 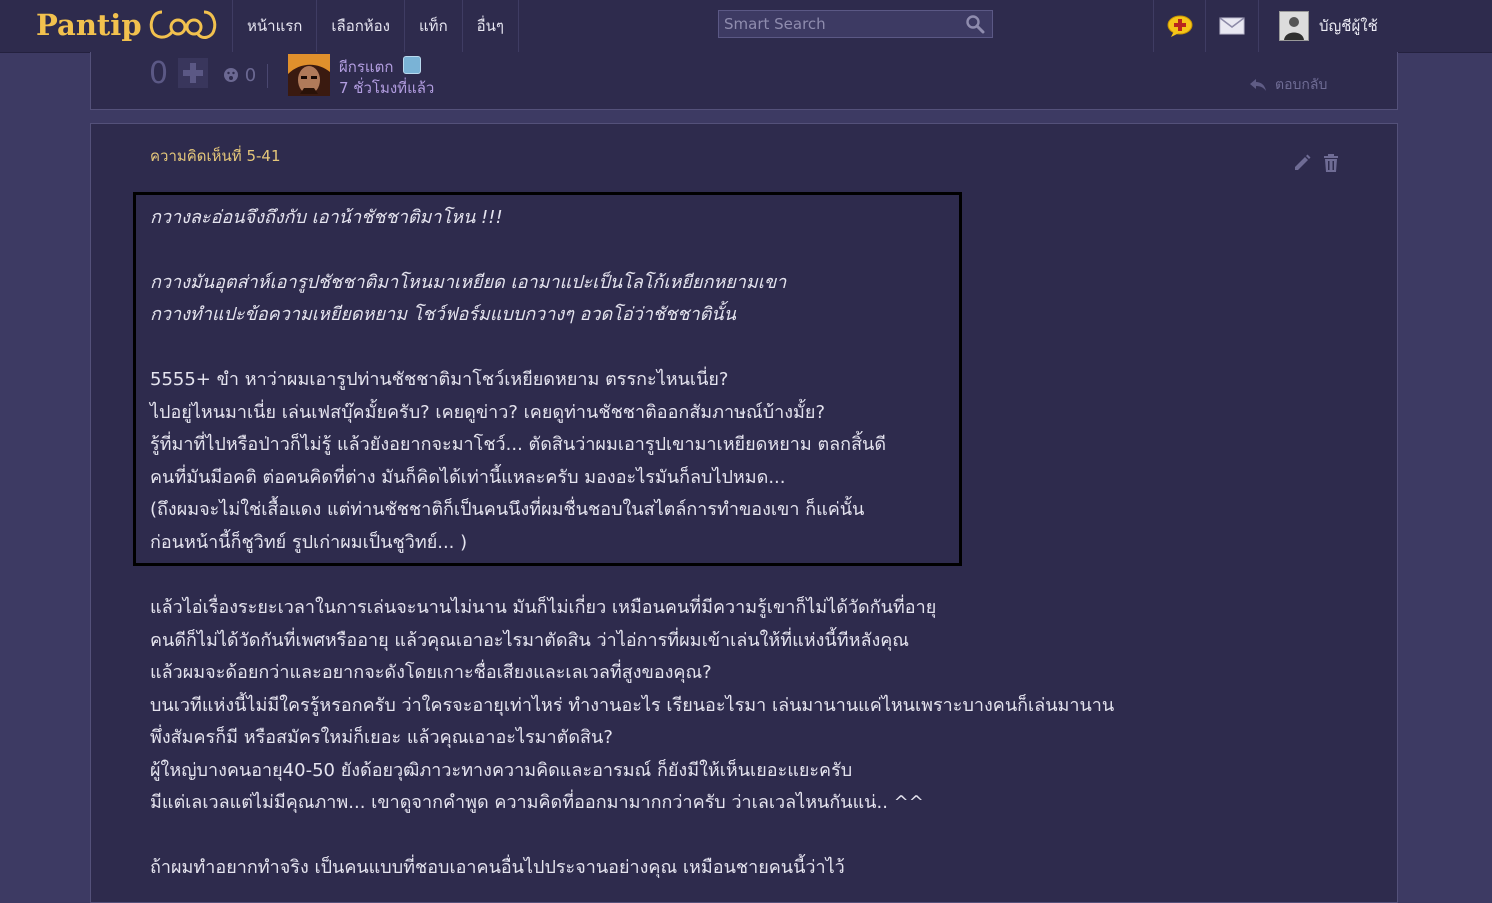 What do you see at coordinates (434, 26) in the screenshot?
I see `nav-tags: แท็ก` at bounding box center [434, 26].